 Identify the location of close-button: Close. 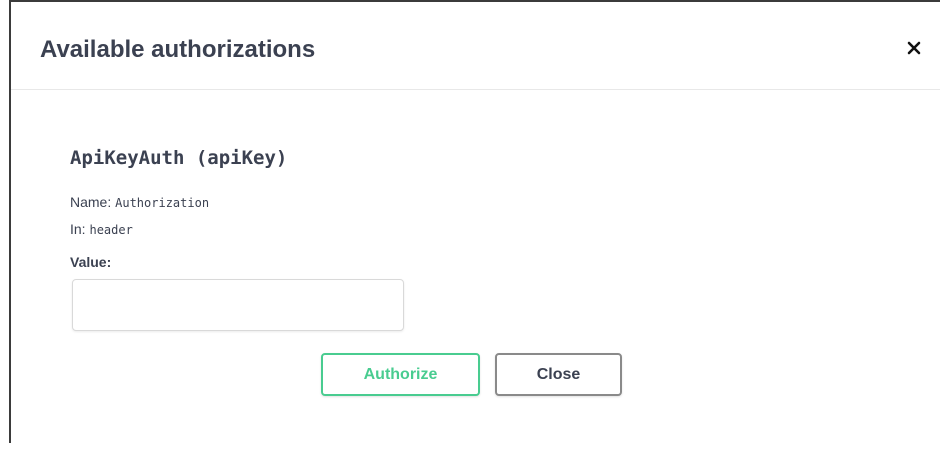
(558, 374).